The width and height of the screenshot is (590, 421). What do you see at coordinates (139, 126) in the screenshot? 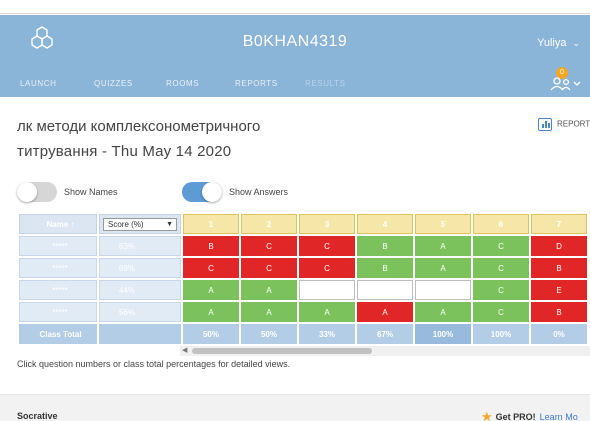
I see `quiz-title-line1: лк методи комплексонометричного` at bounding box center [139, 126].